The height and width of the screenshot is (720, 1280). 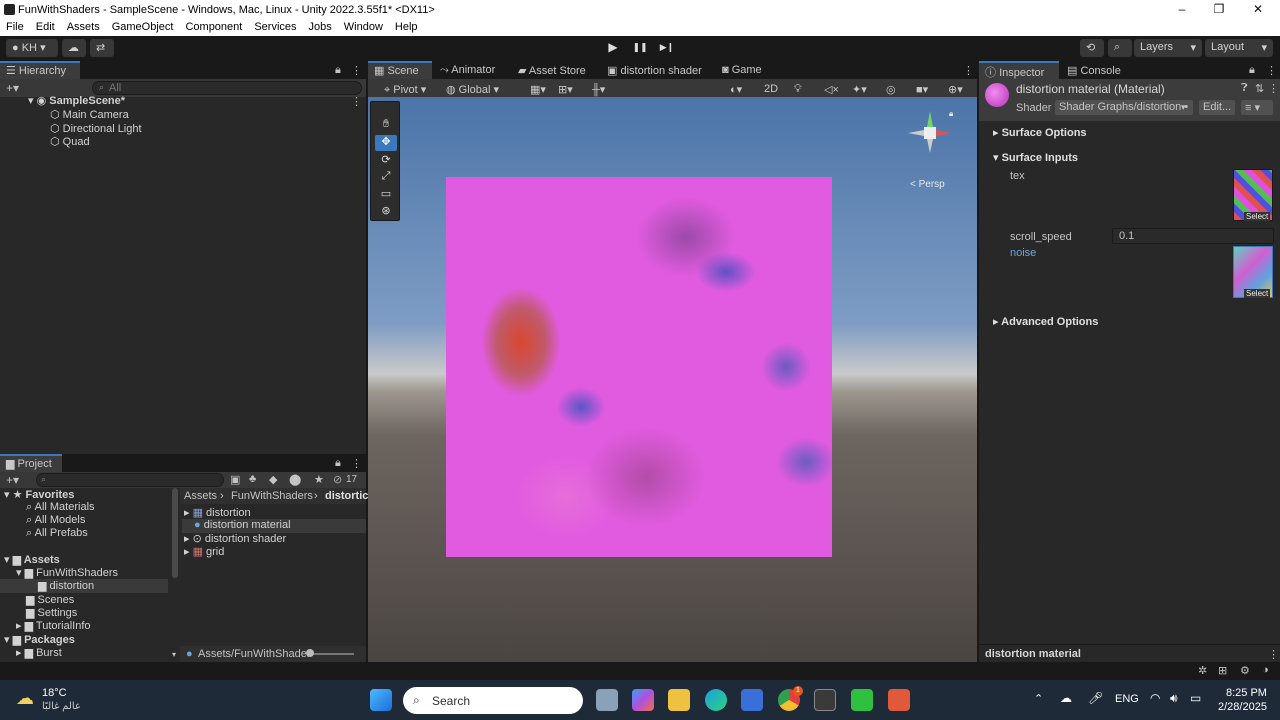 I want to click on gizmo-x-axis, so click(x=944, y=133).